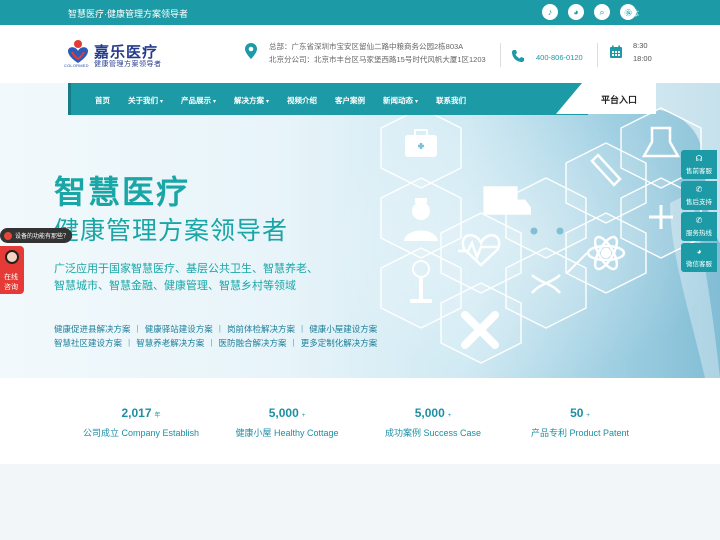 Image resolution: width=720 pixels, height=540 pixels. Describe the element at coordinates (433, 433) in the screenshot. I see `stat-label: 成功案例 Success Case` at that location.